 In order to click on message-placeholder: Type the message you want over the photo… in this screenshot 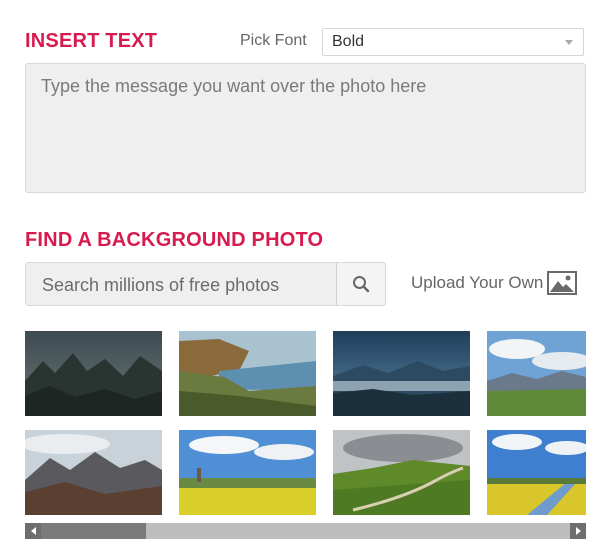, I will do `click(234, 86)`.